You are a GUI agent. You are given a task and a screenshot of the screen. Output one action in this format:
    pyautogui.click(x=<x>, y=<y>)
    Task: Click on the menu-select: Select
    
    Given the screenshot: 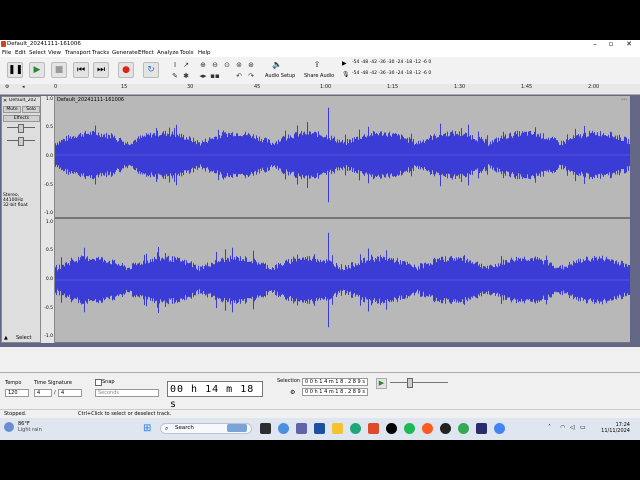 What is the action you would take?
    pyautogui.click(x=37, y=53)
    